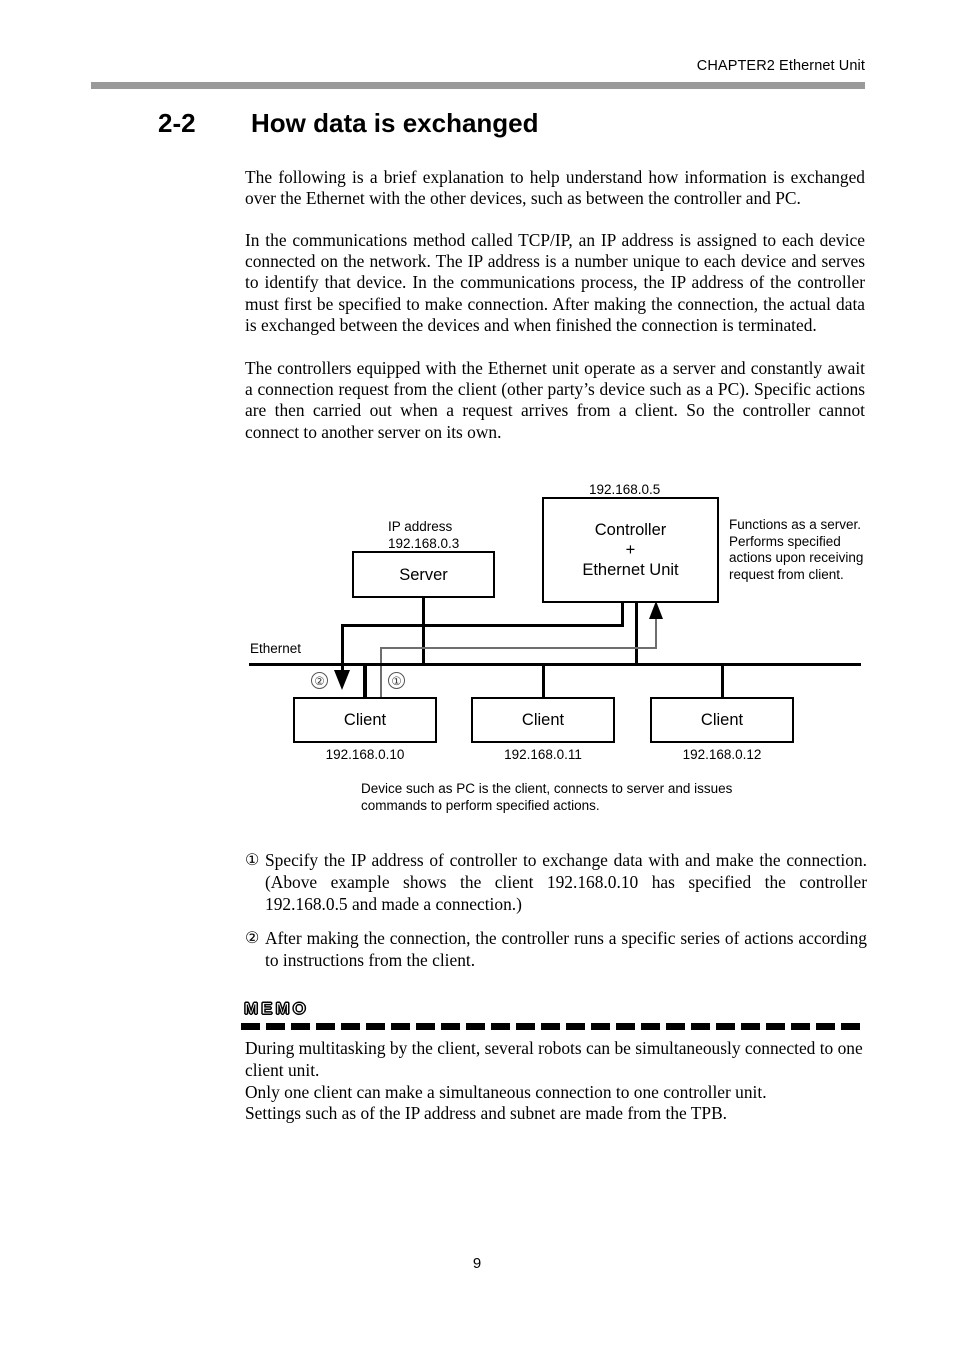 The width and height of the screenshot is (954, 1351). I want to click on step1-arrowhead-up, so click(656, 610).